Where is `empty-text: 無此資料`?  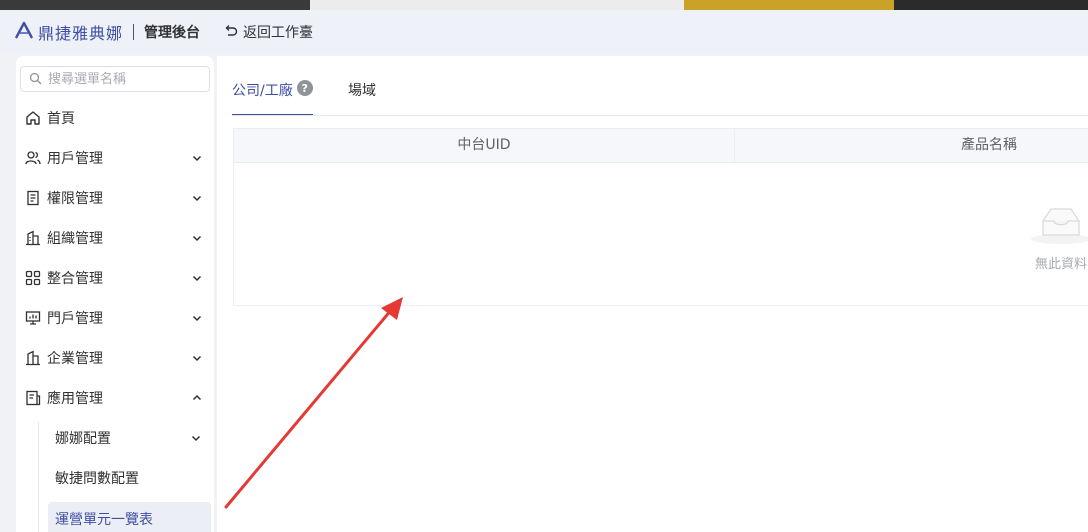
empty-text: 無此資料 is located at coordinates (1060, 264).